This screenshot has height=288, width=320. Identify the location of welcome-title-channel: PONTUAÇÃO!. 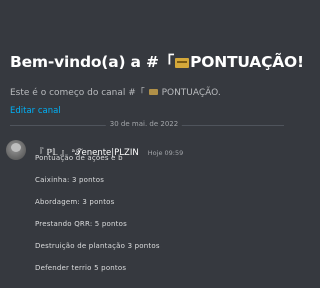
(247, 62).